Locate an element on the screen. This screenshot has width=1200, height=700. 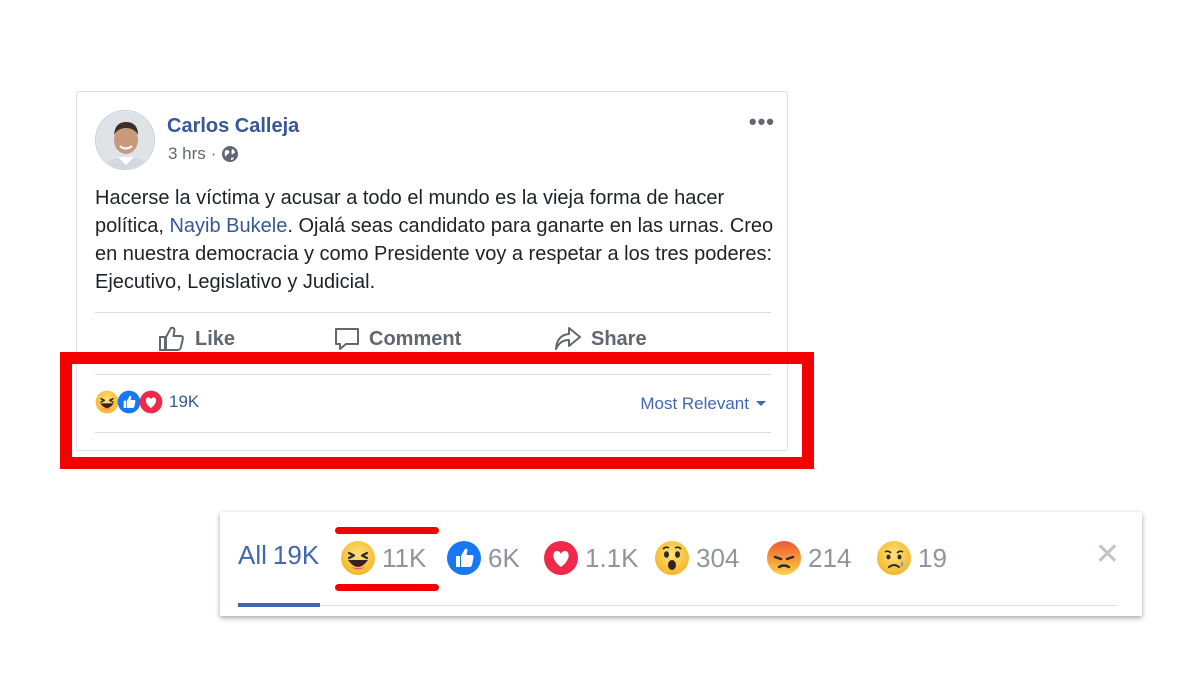
close-icon: ✕ is located at coordinates (1107, 555).